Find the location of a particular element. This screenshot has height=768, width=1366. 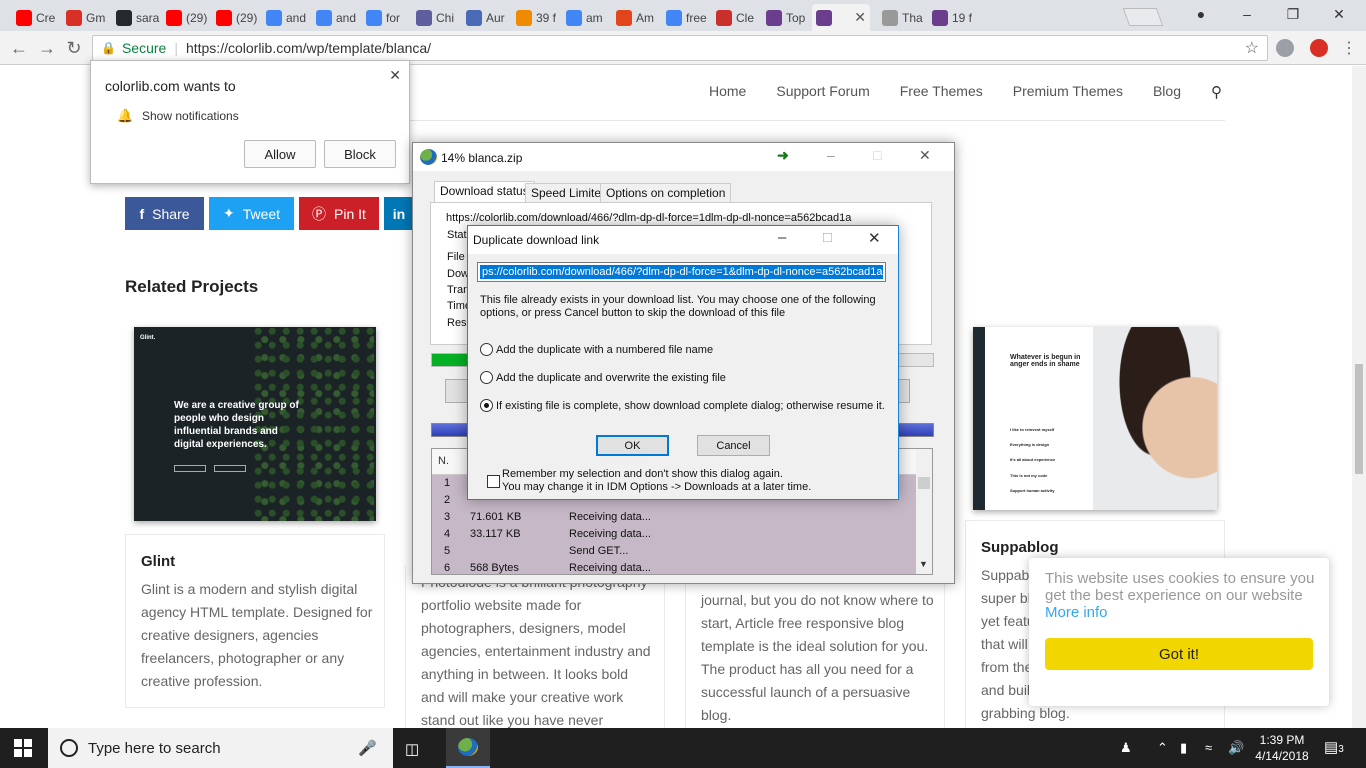

forward-icon: → is located at coordinates (47, 48).